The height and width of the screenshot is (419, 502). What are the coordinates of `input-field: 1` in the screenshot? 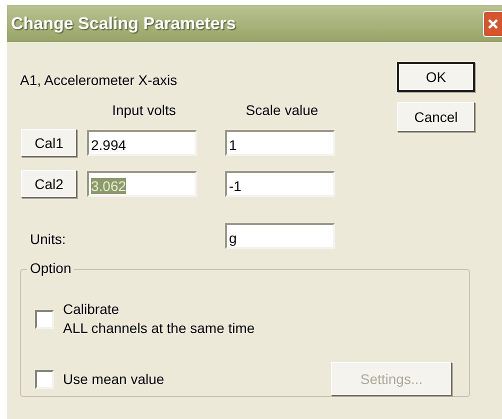 It's located at (280, 143).